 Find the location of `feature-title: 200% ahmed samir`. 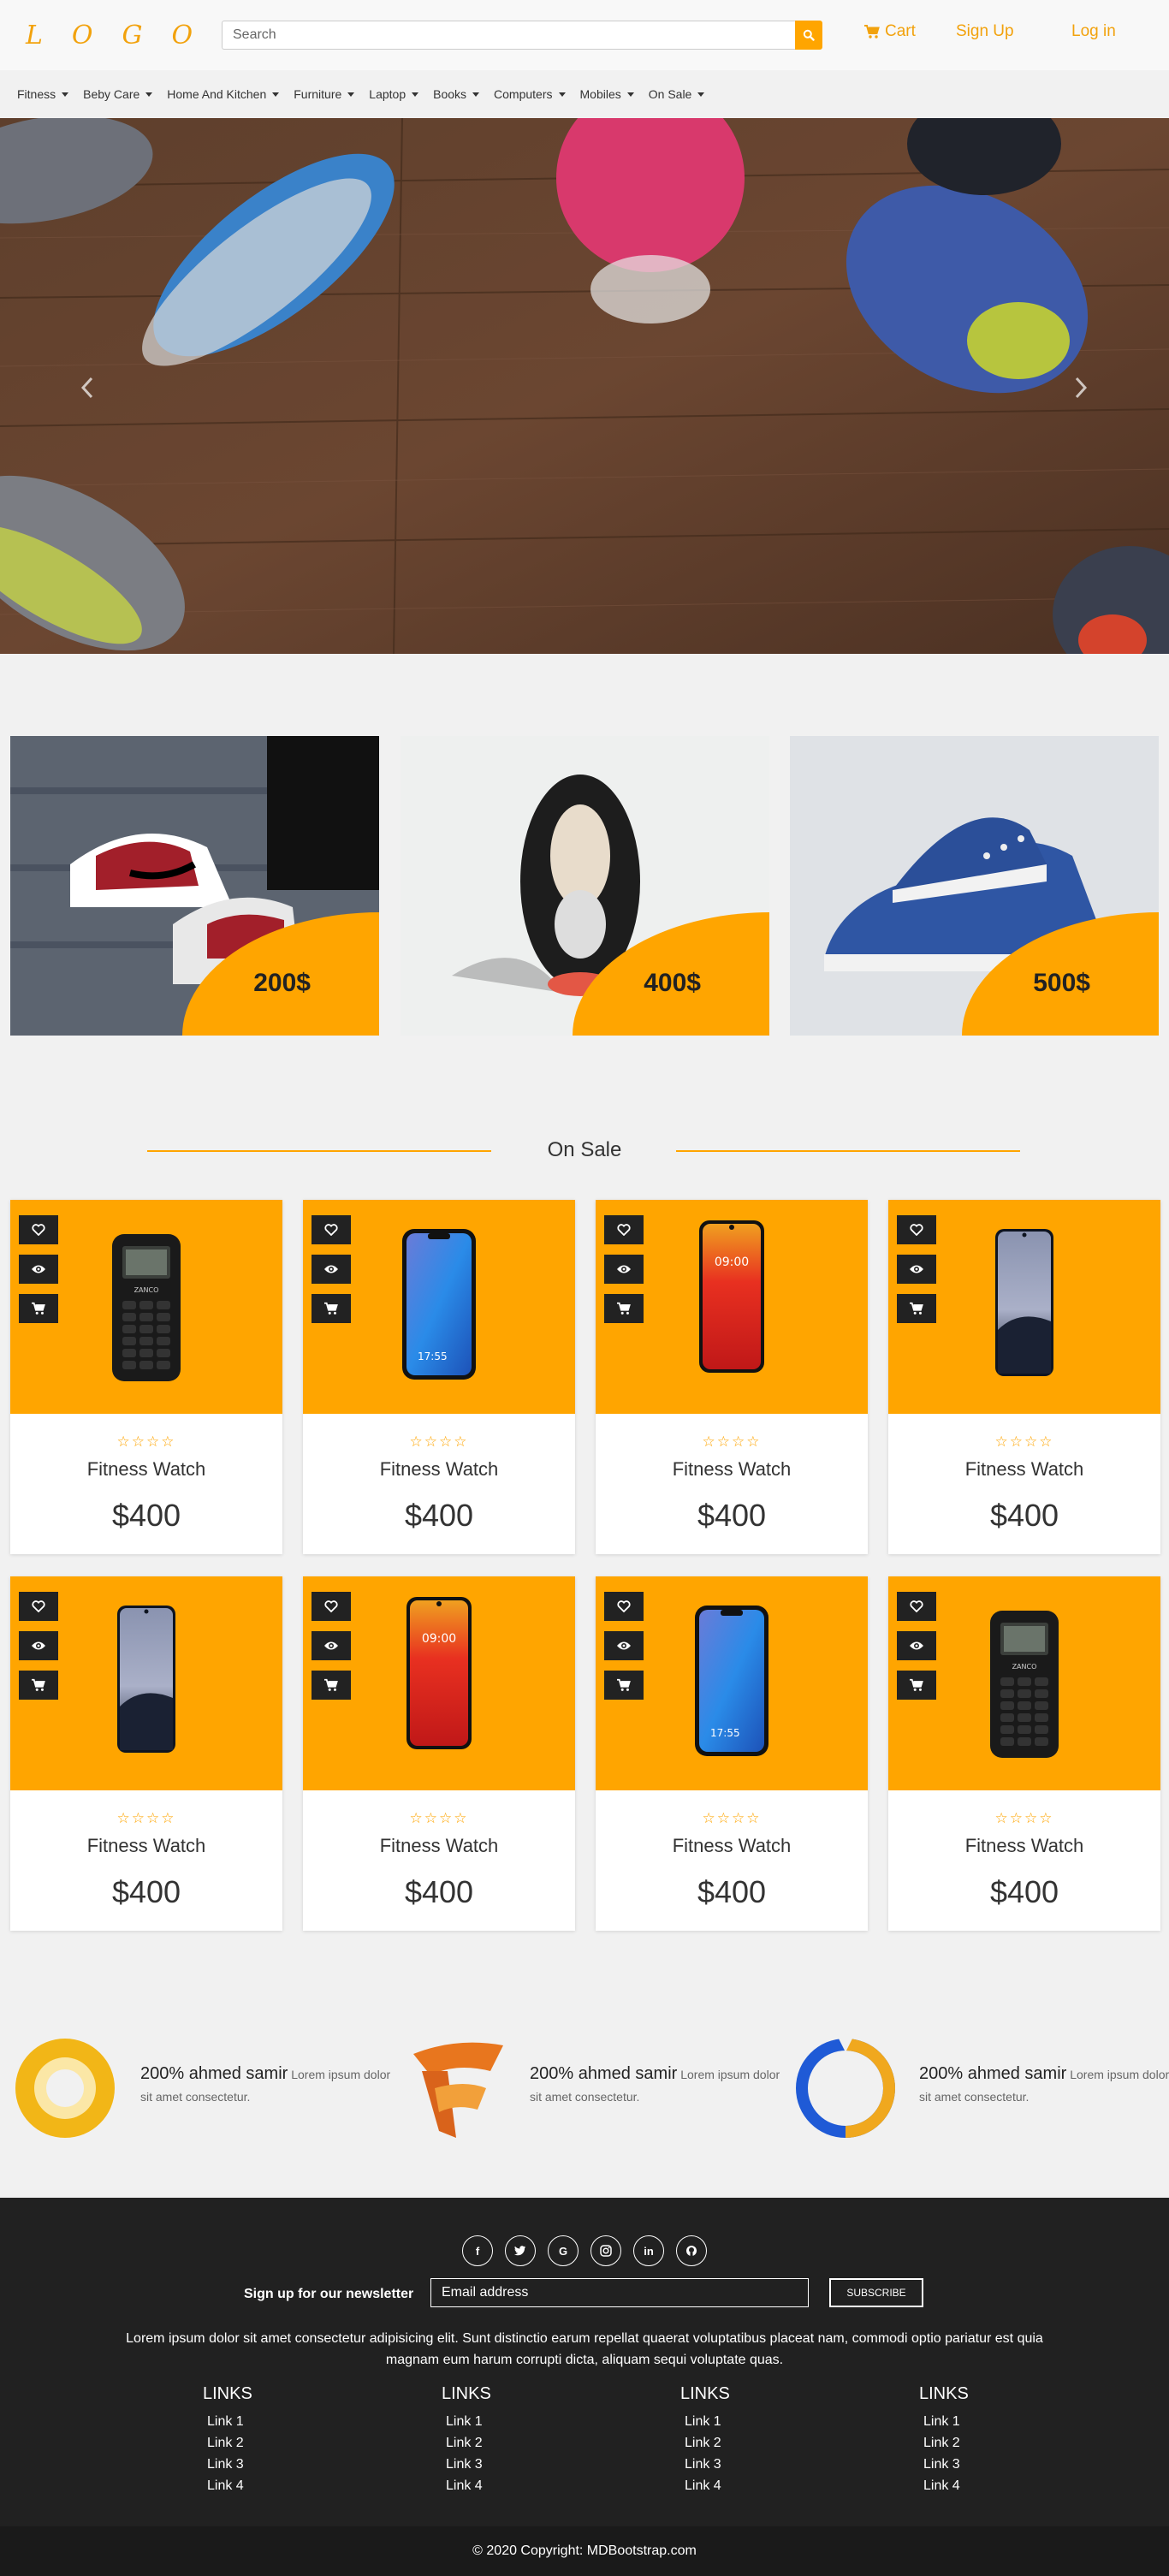

feature-title: 200% ahmed samir is located at coordinates (214, 2073).